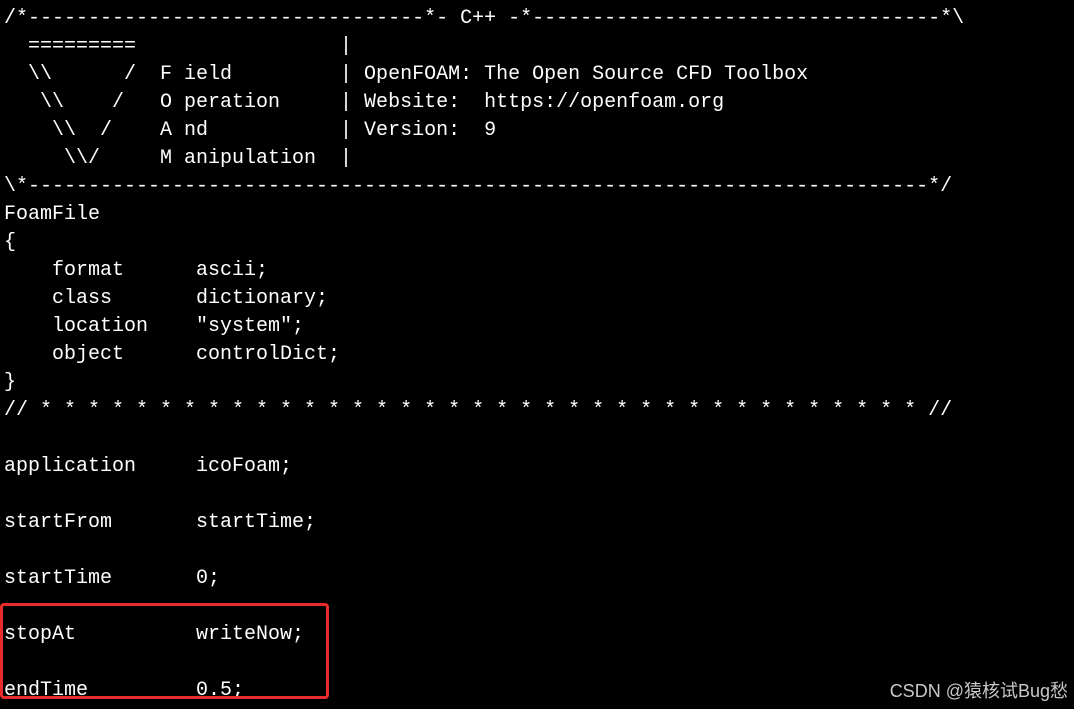 This screenshot has width=1074, height=709. What do you see at coordinates (10, 242) in the screenshot?
I see `open-brace: {` at bounding box center [10, 242].